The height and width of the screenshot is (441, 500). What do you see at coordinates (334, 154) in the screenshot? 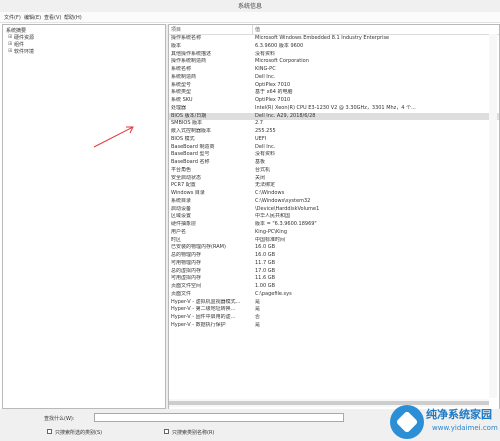
I see `table-row: BaseBoard 型号 没有资料` at bounding box center [334, 154].